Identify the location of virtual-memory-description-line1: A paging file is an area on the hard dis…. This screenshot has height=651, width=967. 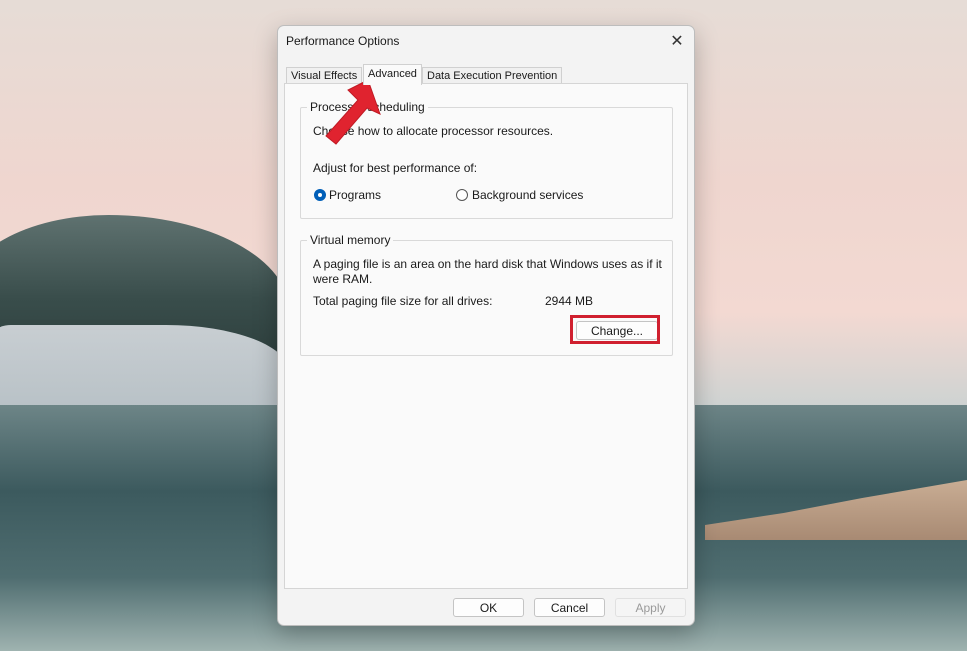
(487, 264).